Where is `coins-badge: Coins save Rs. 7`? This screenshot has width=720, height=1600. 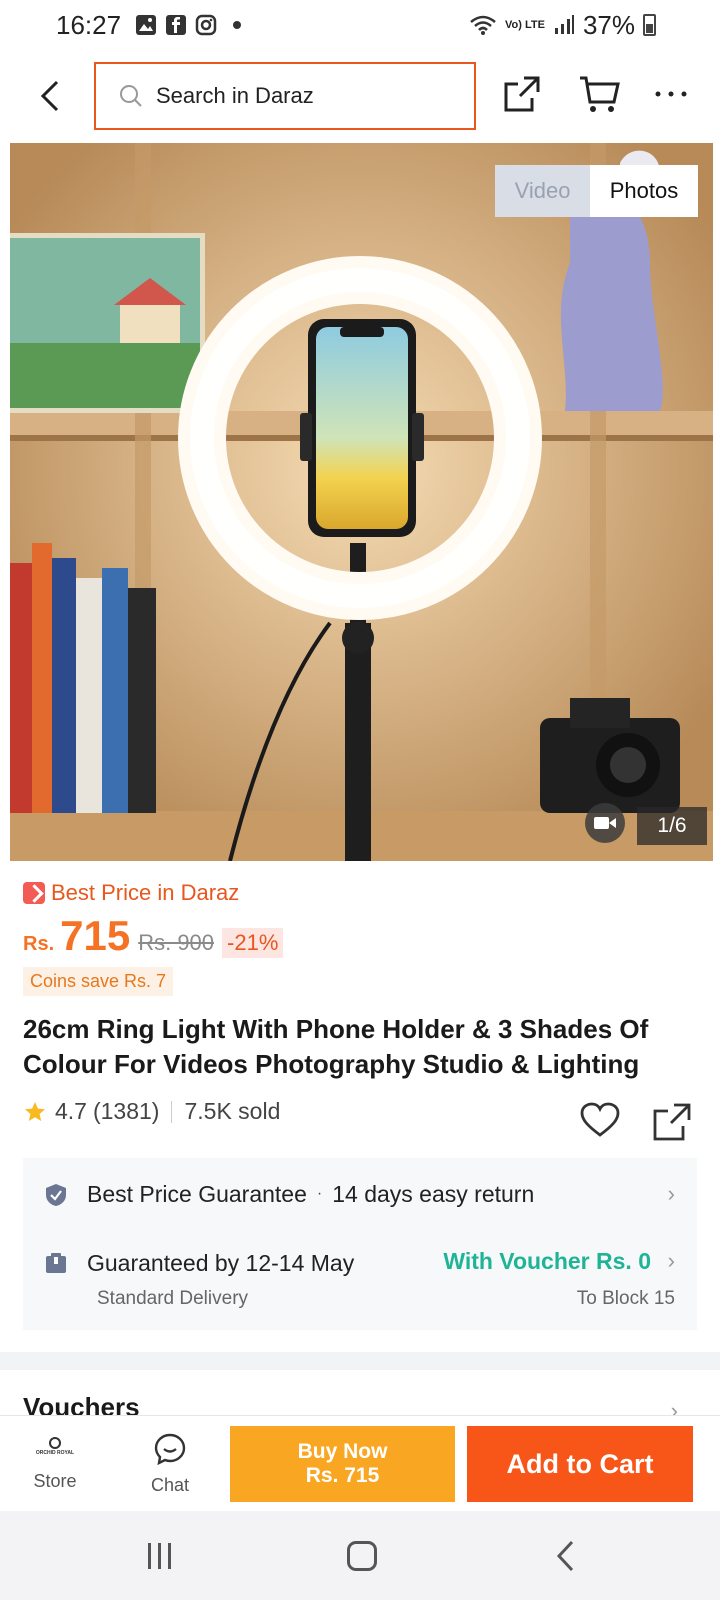 coins-badge: Coins save Rs. 7 is located at coordinates (98, 981).